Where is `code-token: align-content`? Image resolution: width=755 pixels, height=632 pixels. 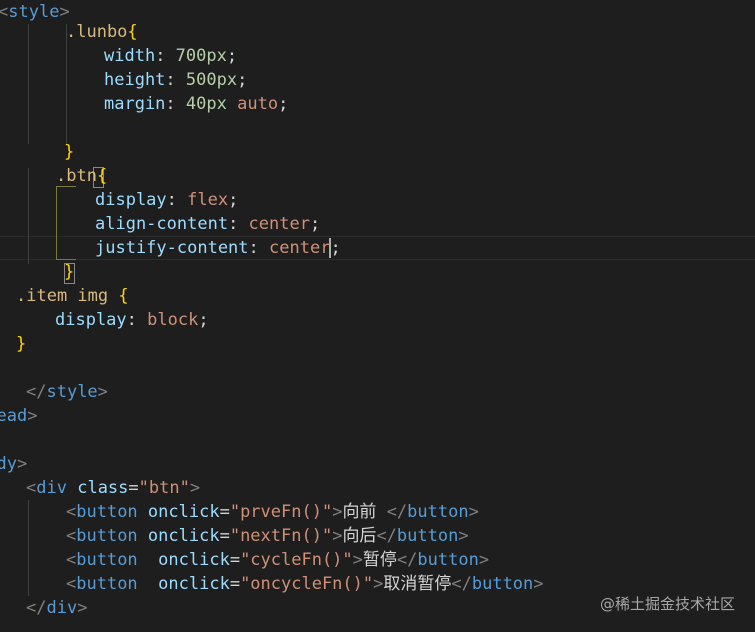 code-token: align-content is located at coordinates (162, 224).